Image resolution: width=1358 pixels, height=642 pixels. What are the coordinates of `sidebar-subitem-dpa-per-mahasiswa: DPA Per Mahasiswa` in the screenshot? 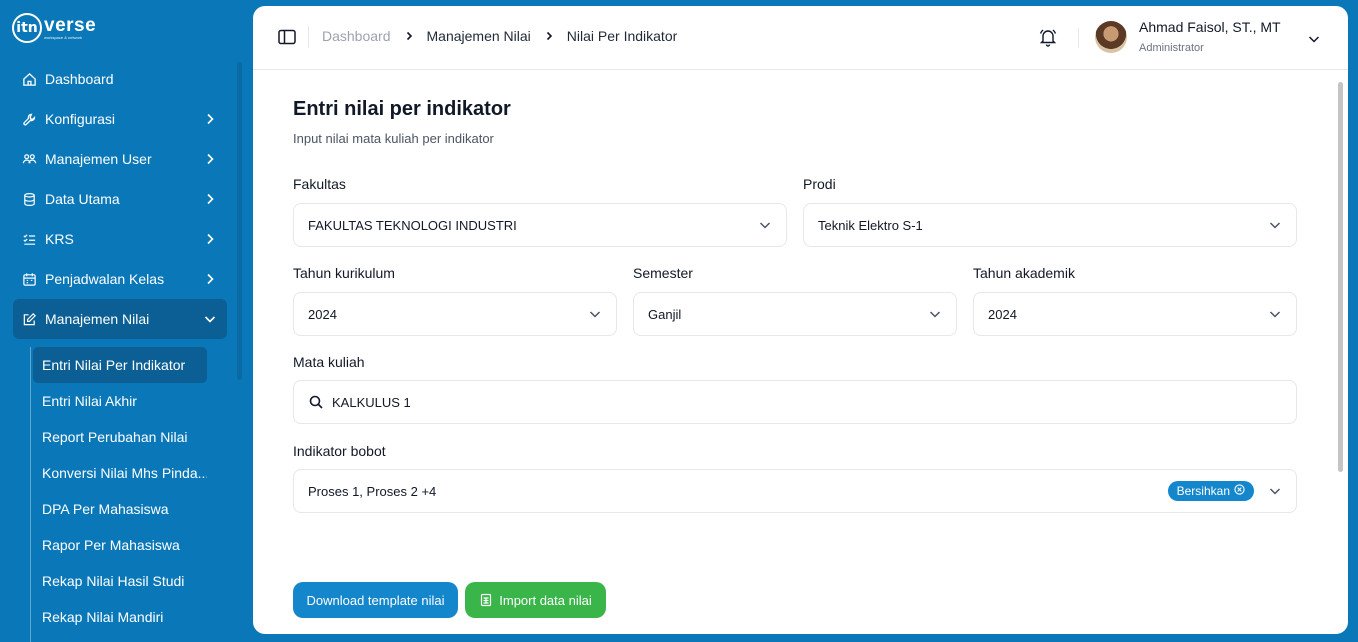 It's located at (120, 509).